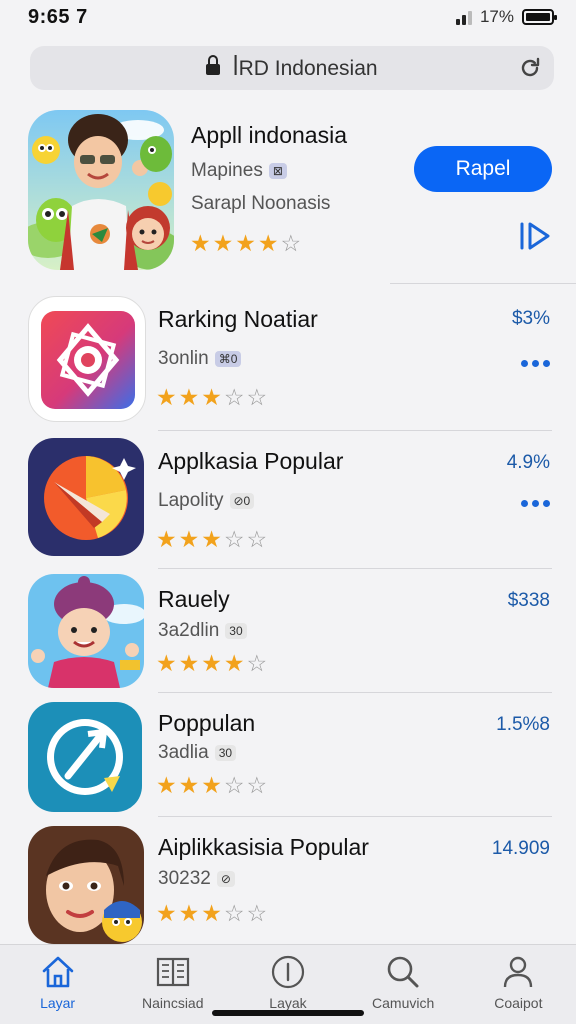 The height and width of the screenshot is (1024, 576). Describe the element at coordinates (238, 319) in the screenshot. I see `app-title: Rarking Noatiar` at that location.